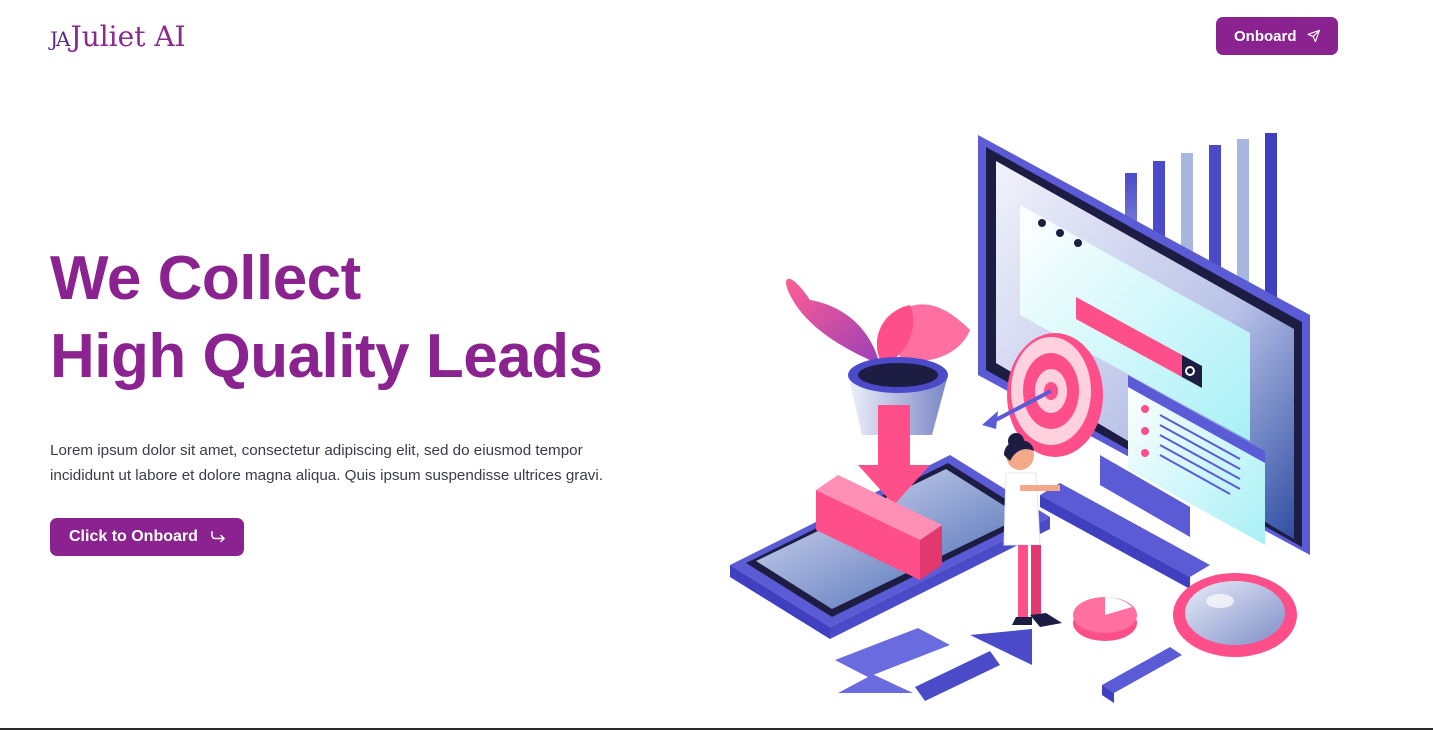 Image resolution: width=1433 pixels, height=730 pixels. What do you see at coordinates (1199, 638) in the screenshot?
I see `magnifier-graphic` at bounding box center [1199, 638].